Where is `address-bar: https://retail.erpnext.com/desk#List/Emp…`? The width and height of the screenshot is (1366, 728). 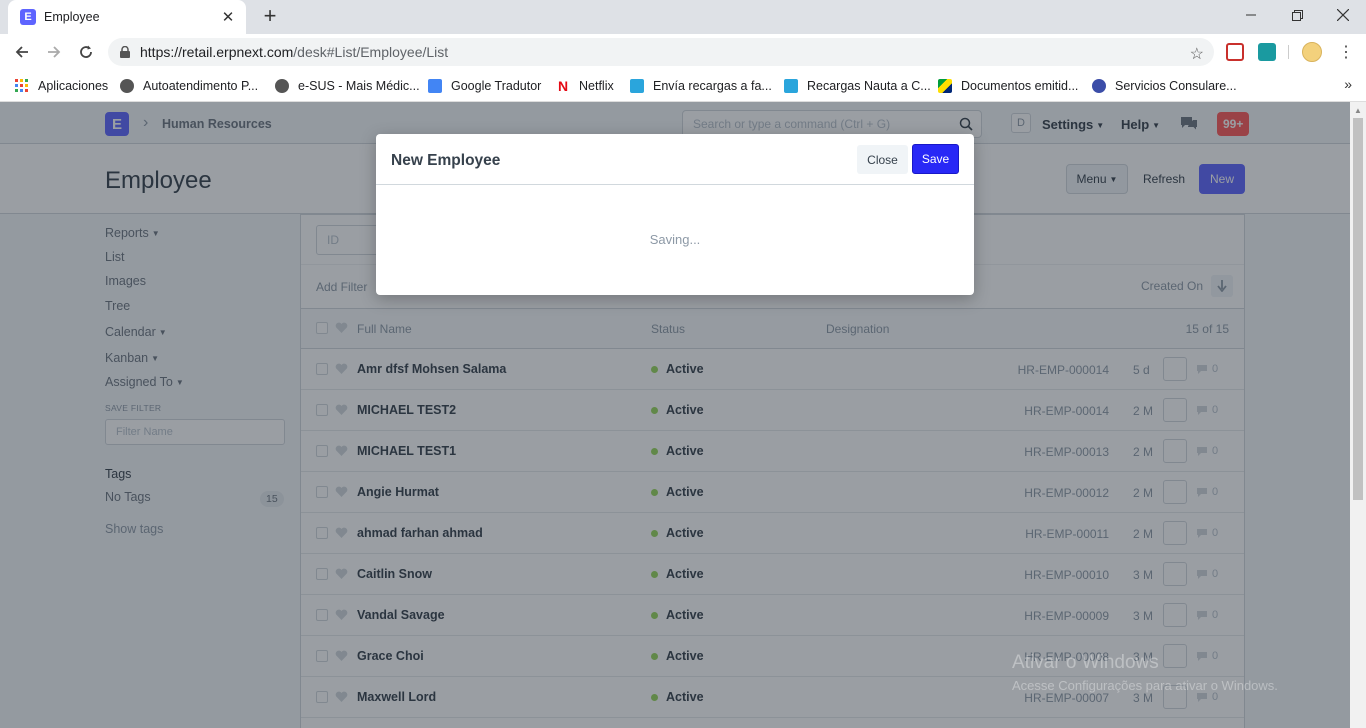 address-bar: https://retail.erpnext.com/desk#List/Emp… is located at coordinates (661, 52).